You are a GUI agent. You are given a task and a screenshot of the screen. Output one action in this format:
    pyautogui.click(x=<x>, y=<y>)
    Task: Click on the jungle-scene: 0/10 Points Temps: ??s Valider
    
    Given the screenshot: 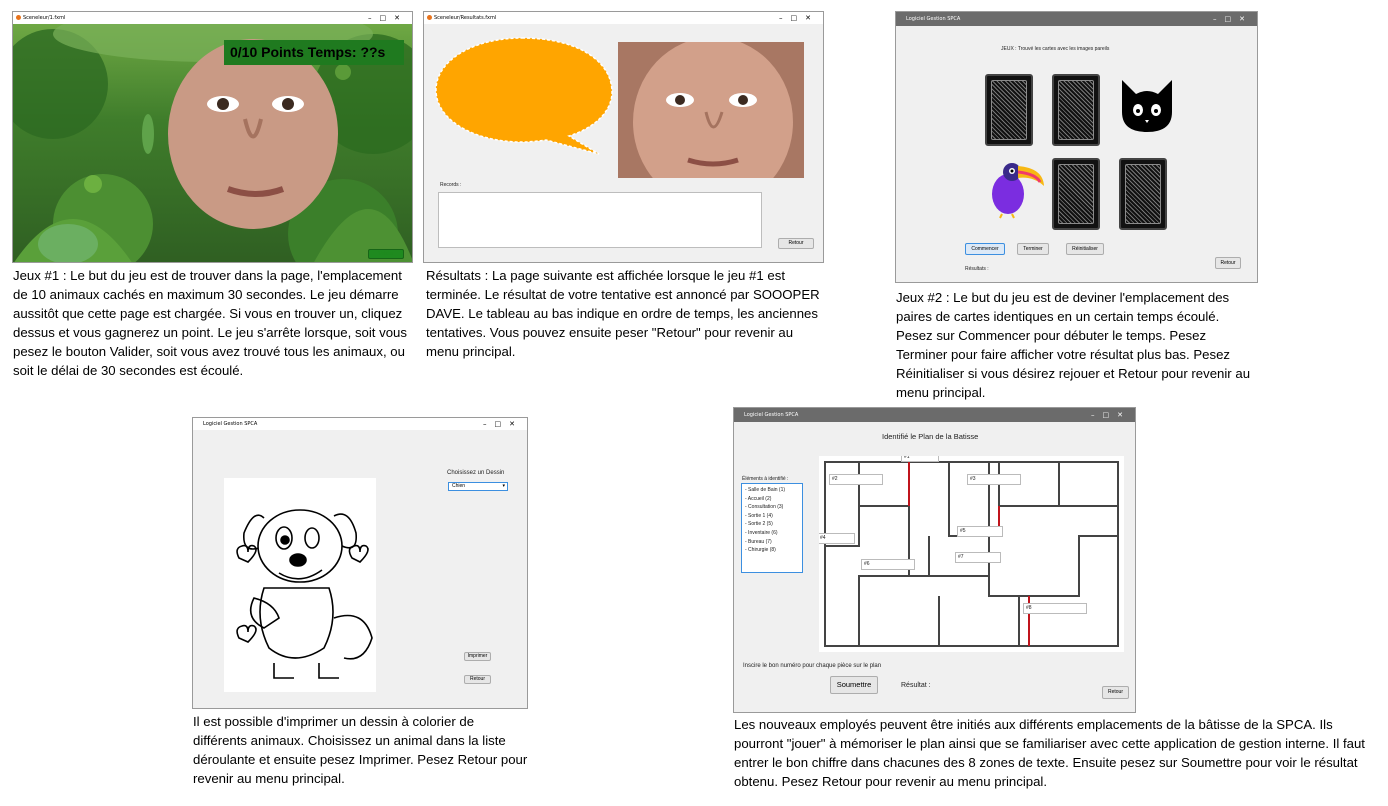 What is the action you would take?
    pyautogui.click(x=212, y=143)
    